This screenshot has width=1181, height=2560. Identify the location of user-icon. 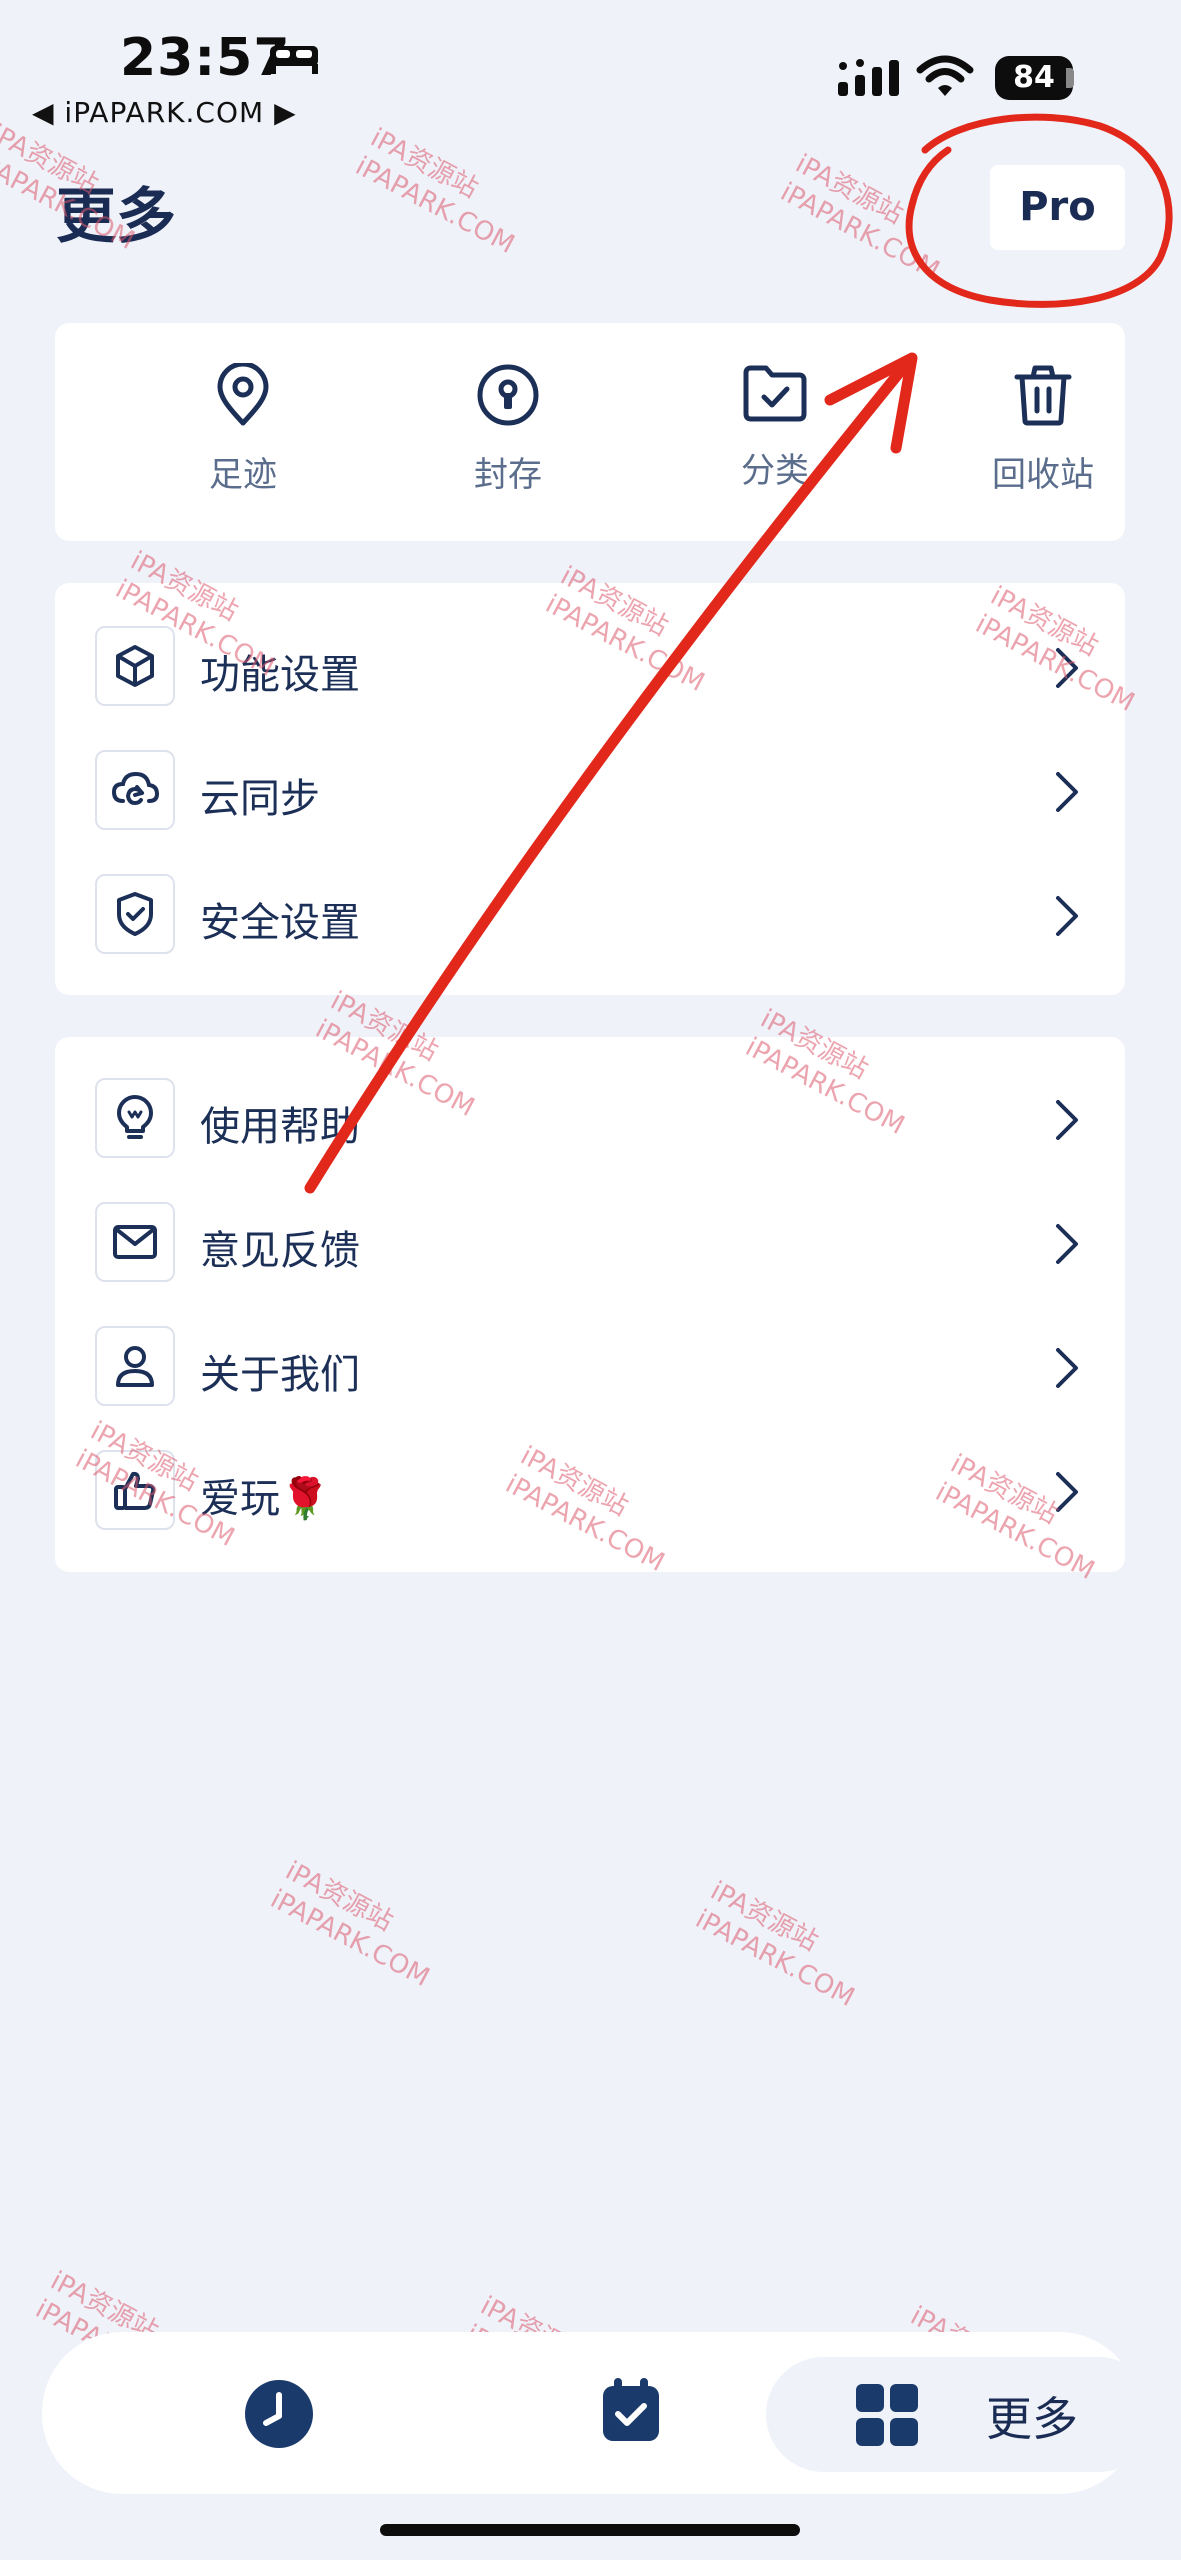
(135, 1366).